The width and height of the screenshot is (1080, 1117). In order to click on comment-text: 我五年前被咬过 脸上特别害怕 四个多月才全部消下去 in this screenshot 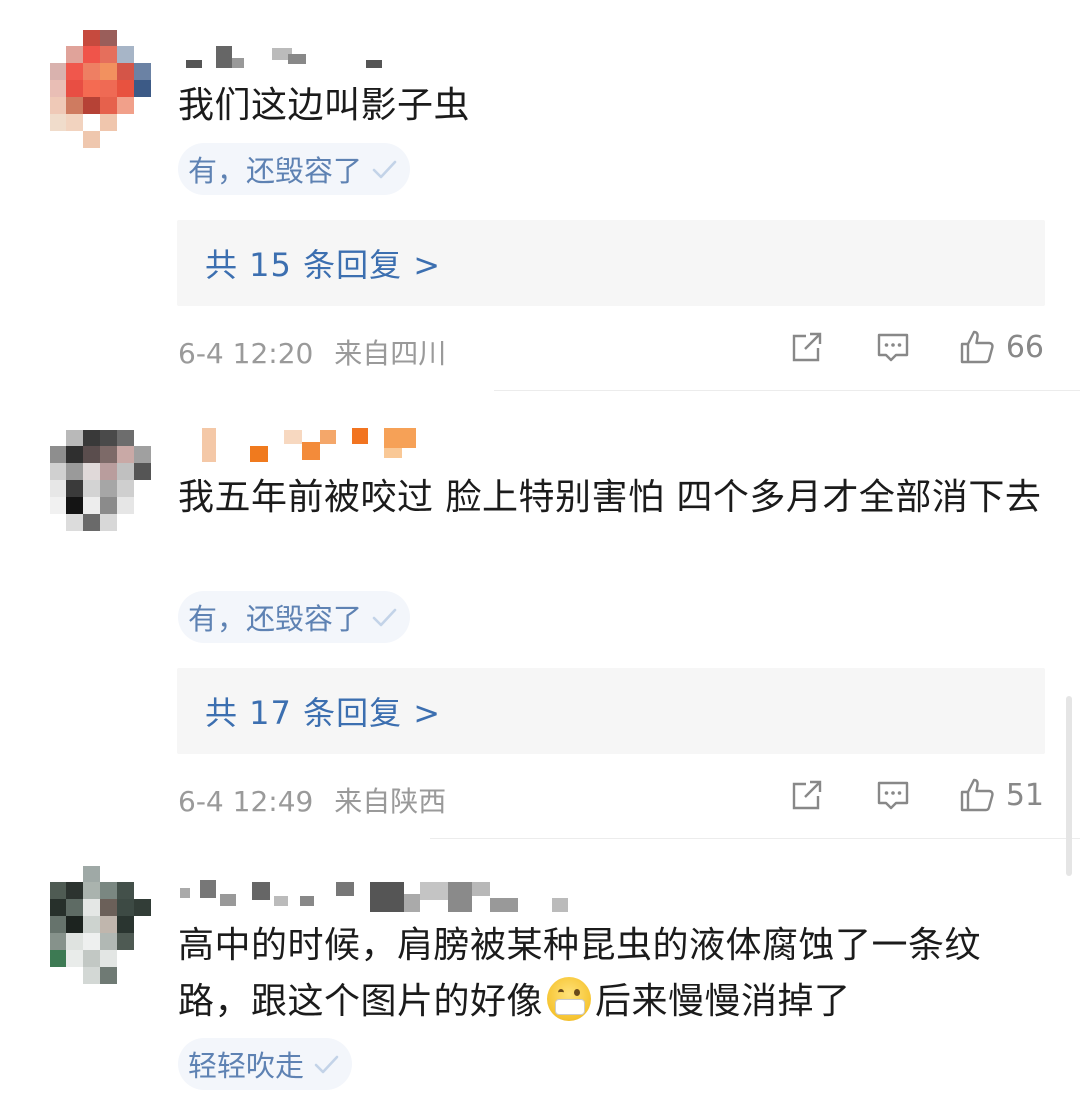, I will do `click(610, 497)`.